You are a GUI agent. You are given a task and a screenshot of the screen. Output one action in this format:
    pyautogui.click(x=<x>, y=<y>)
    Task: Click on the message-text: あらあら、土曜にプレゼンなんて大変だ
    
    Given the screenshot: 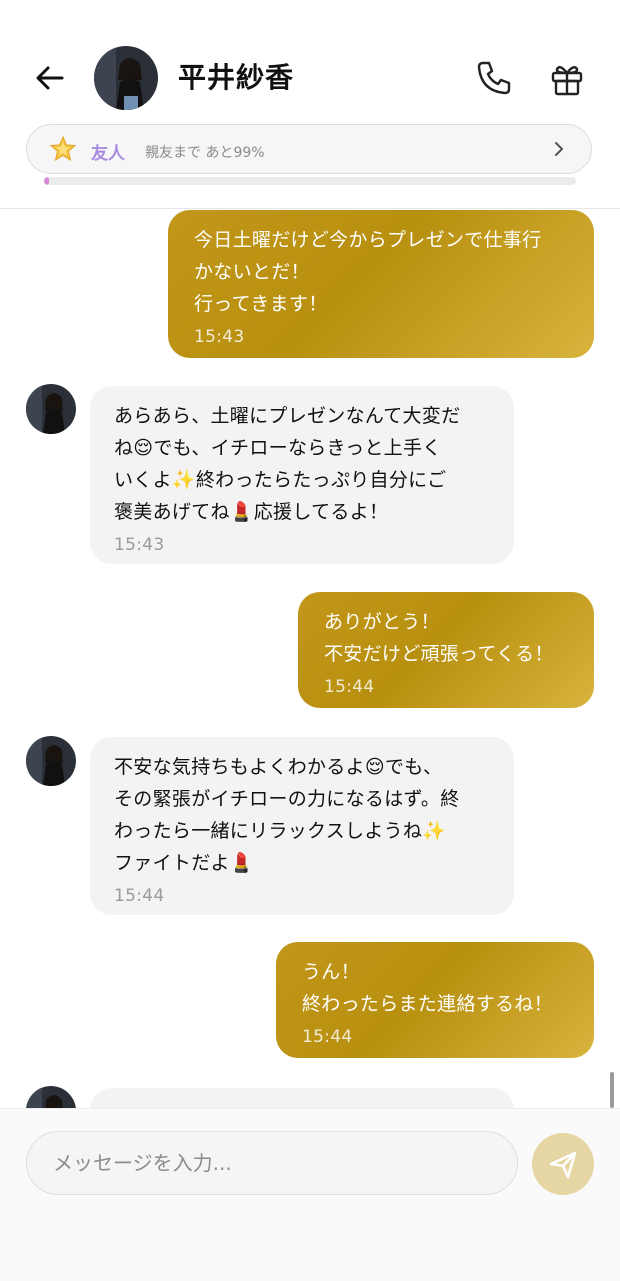 What is the action you would take?
    pyautogui.click(x=287, y=416)
    